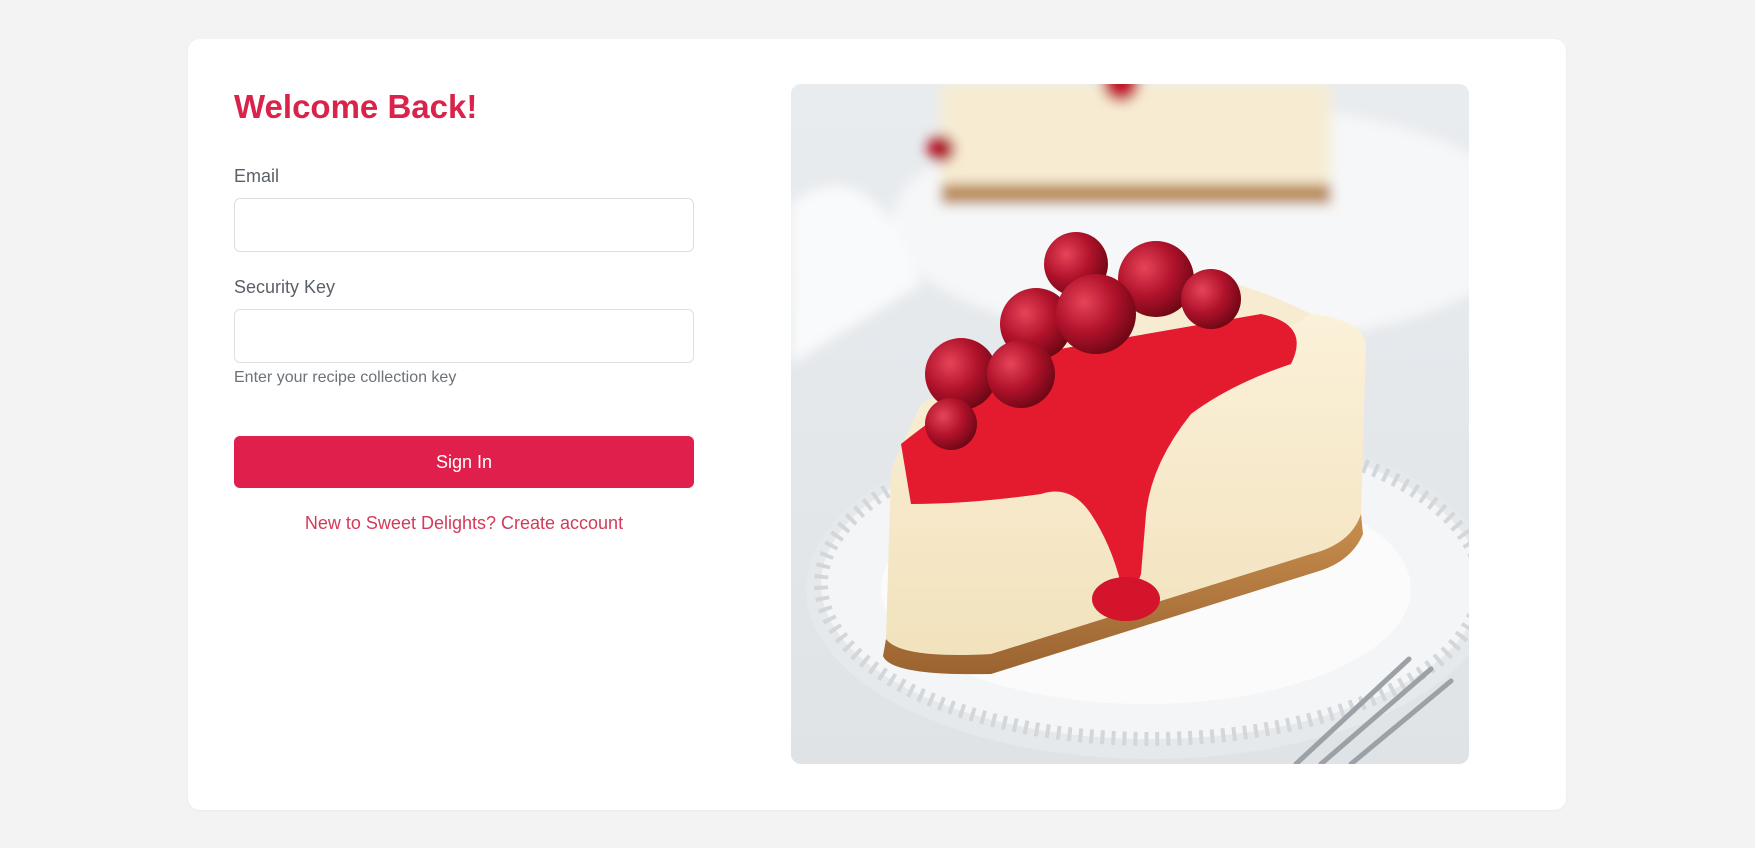 Image resolution: width=1755 pixels, height=848 pixels. I want to click on sign-in-button: Sign In, so click(464, 462).